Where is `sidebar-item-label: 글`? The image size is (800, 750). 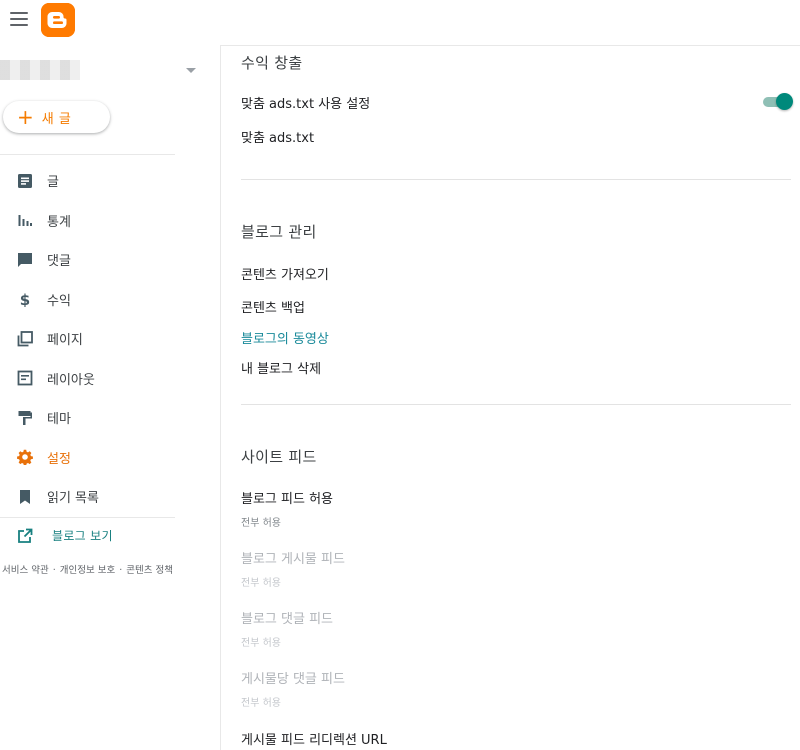 sidebar-item-label: 글 is located at coordinates (53, 183).